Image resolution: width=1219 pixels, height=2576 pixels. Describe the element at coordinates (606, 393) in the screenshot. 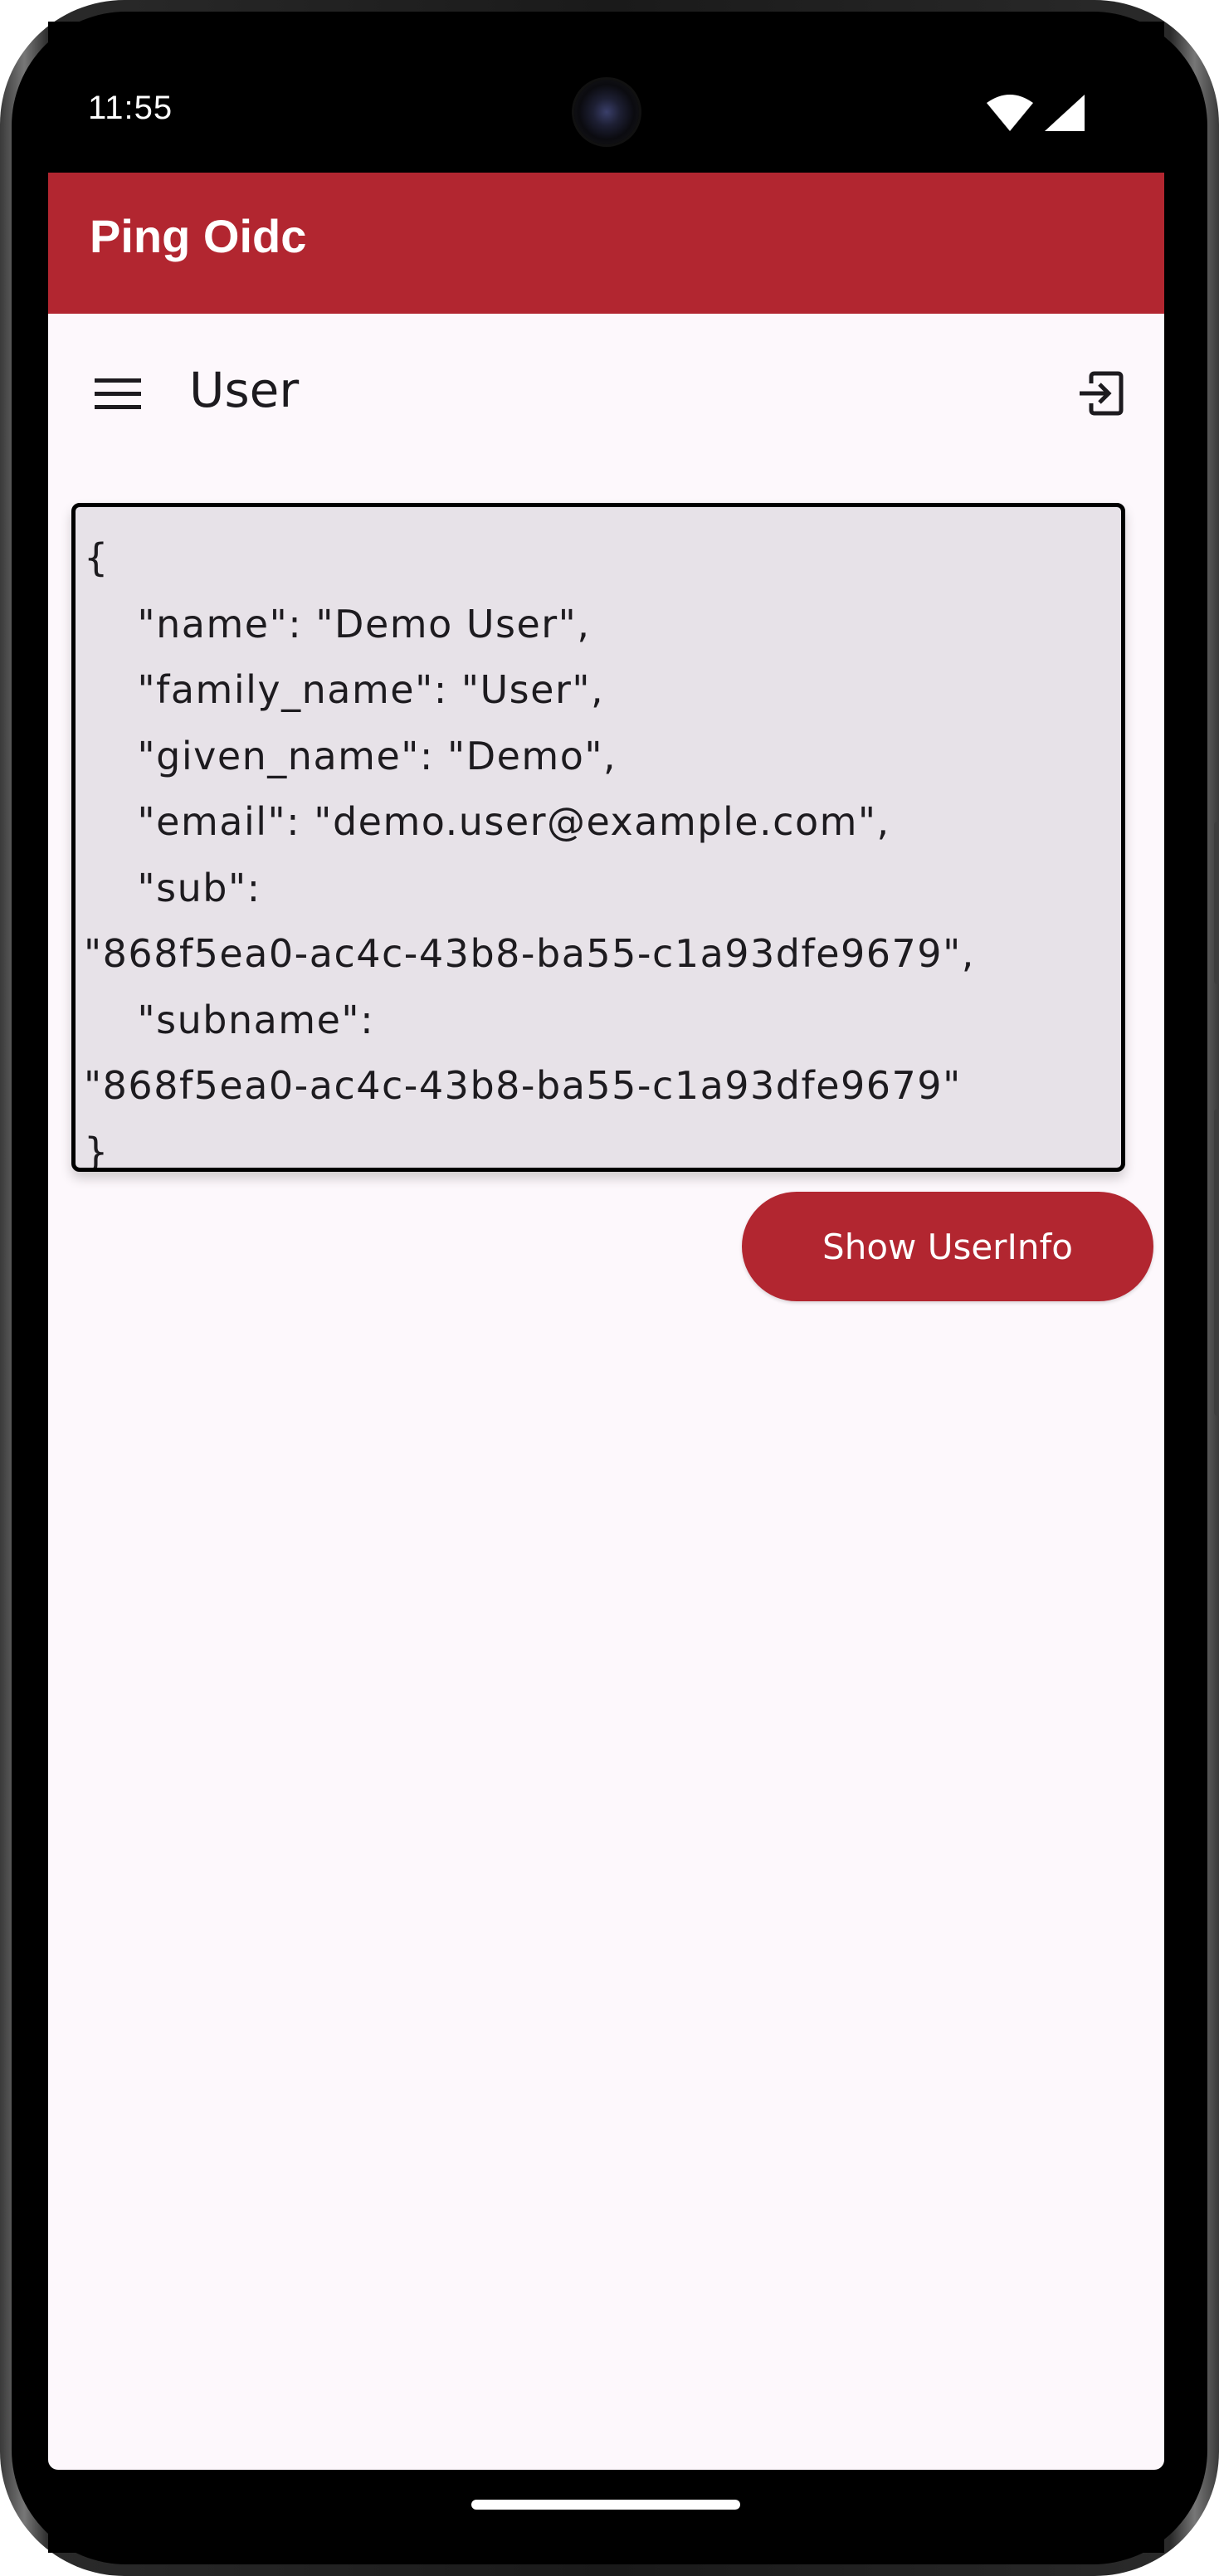

I see `screen-top-bar: User` at that location.